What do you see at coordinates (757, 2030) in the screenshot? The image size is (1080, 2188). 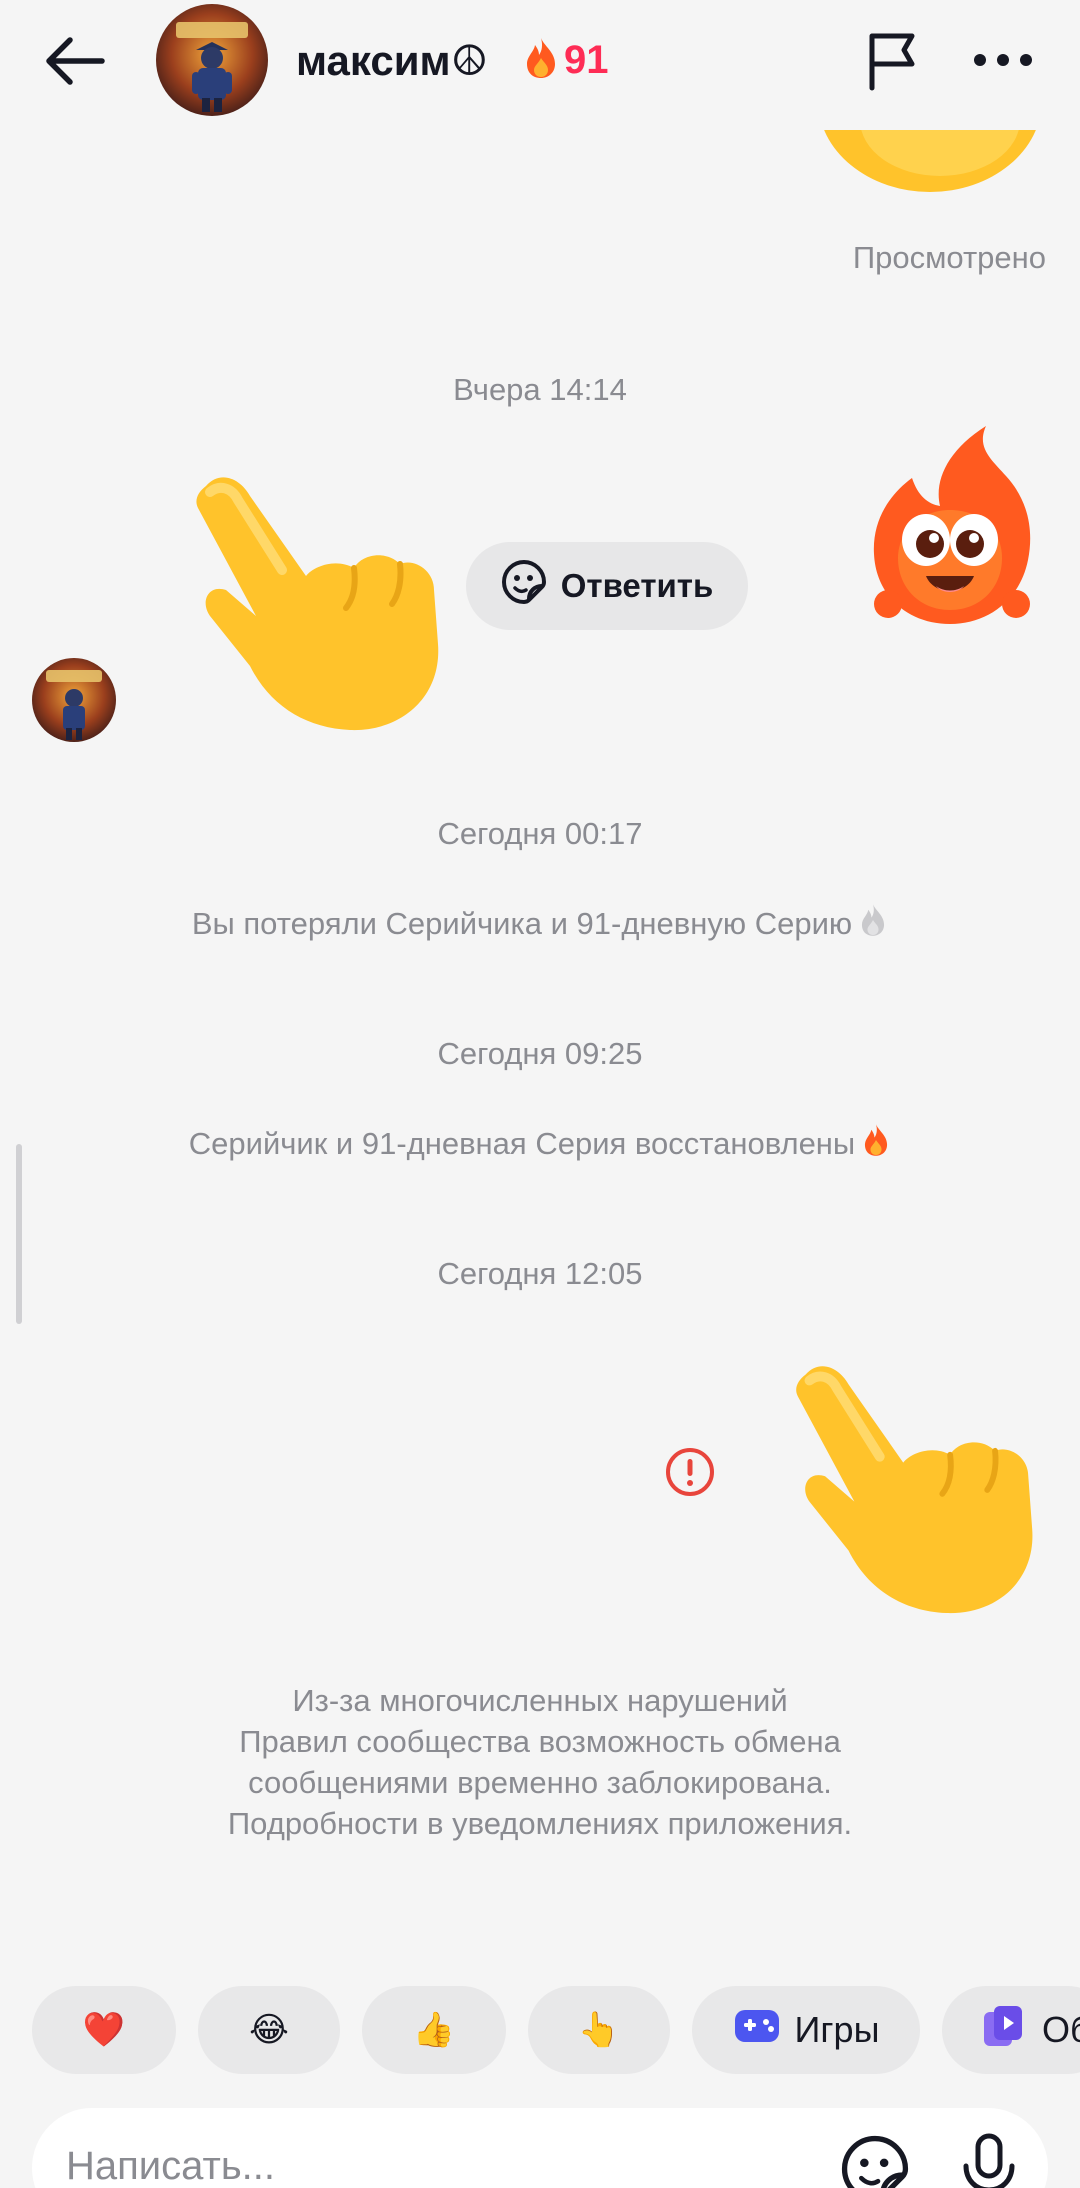 I see `gamepad-icon` at bounding box center [757, 2030].